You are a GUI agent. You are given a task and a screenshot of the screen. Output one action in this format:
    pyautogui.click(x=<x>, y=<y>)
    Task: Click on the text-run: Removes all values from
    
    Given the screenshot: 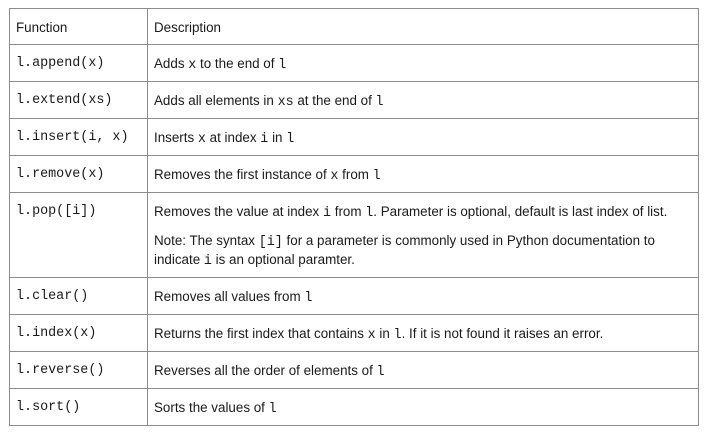 What is the action you would take?
    pyautogui.click(x=229, y=296)
    